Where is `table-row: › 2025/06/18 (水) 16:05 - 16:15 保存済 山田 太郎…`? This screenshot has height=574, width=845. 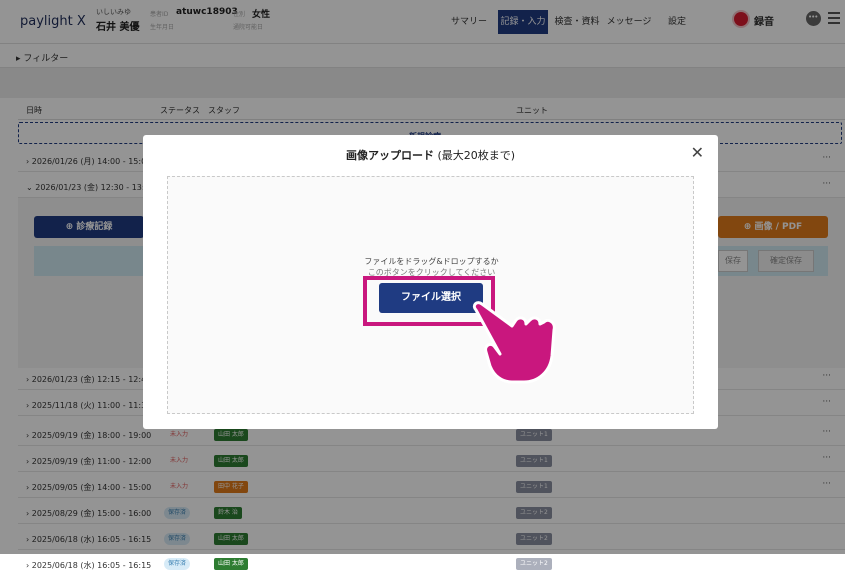 table-row: › 2025/06/18 (水) 16:05 - 16:15 保存済 山田 太郎… is located at coordinates (422, 564).